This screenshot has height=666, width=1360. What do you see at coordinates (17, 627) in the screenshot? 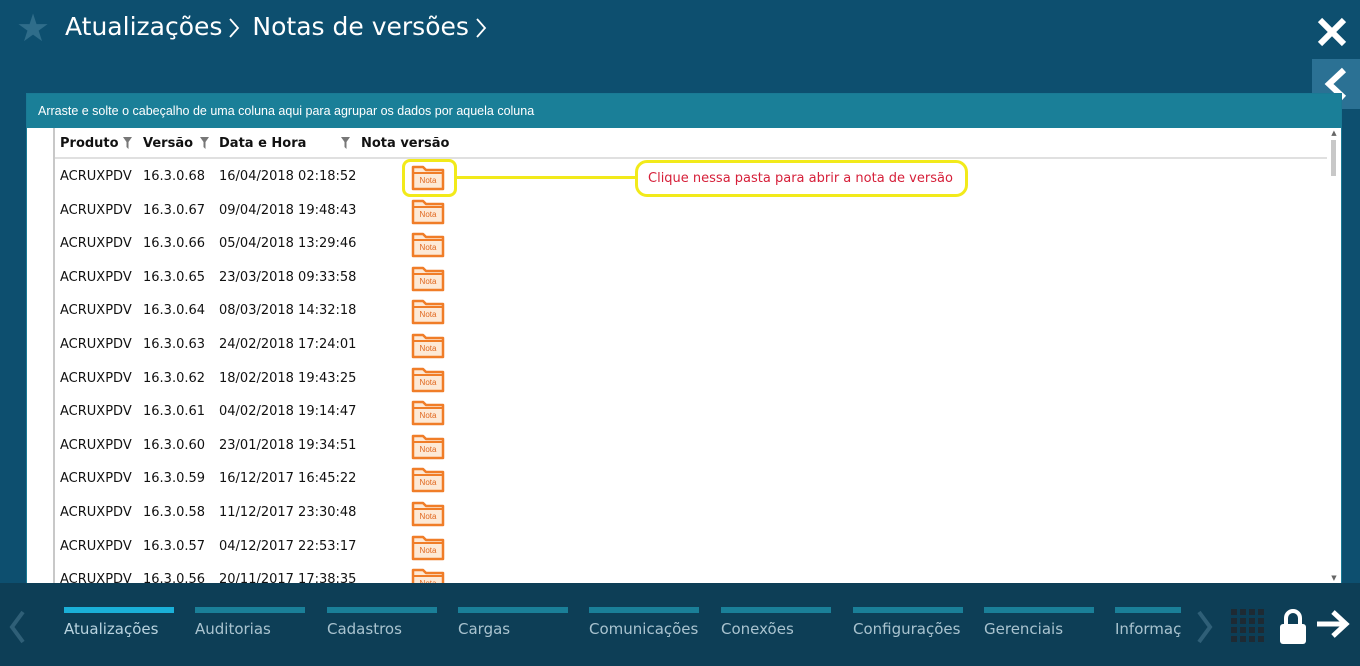
I see `chevron-left-icon` at bounding box center [17, 627].